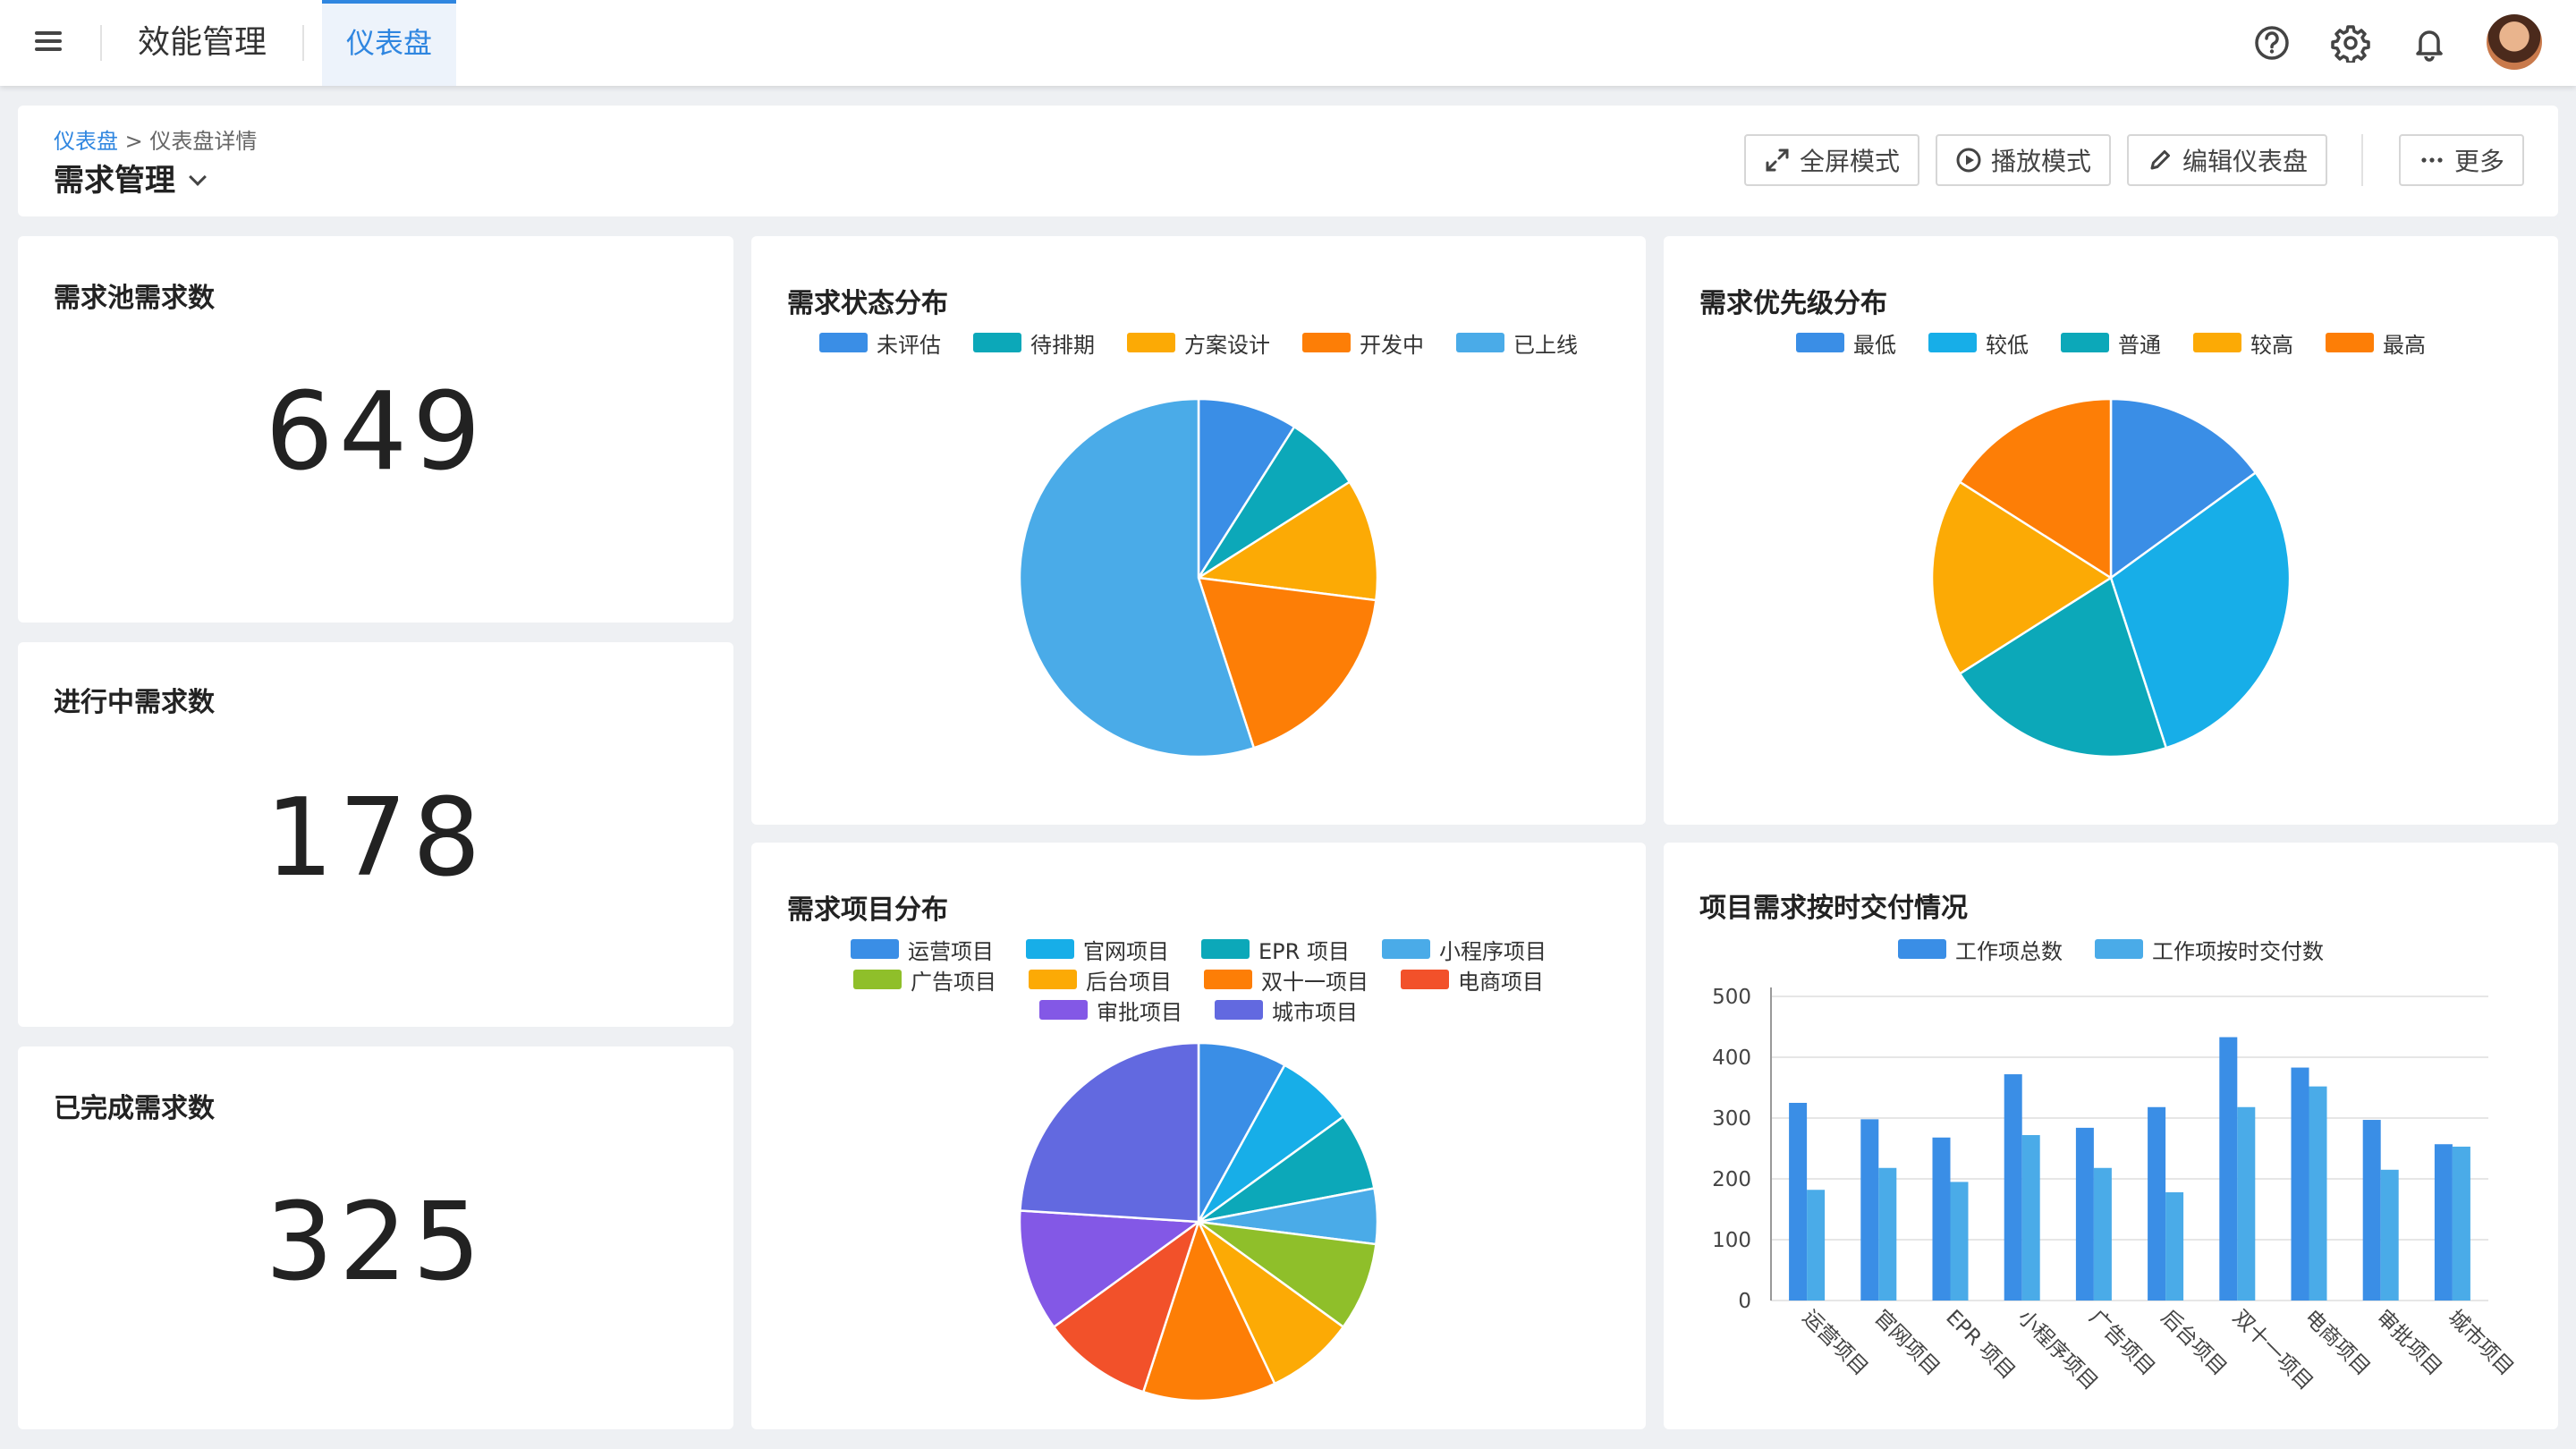 The image size is (2576, 1449). I want to click on more-button: 更多, so click(2462, 160).